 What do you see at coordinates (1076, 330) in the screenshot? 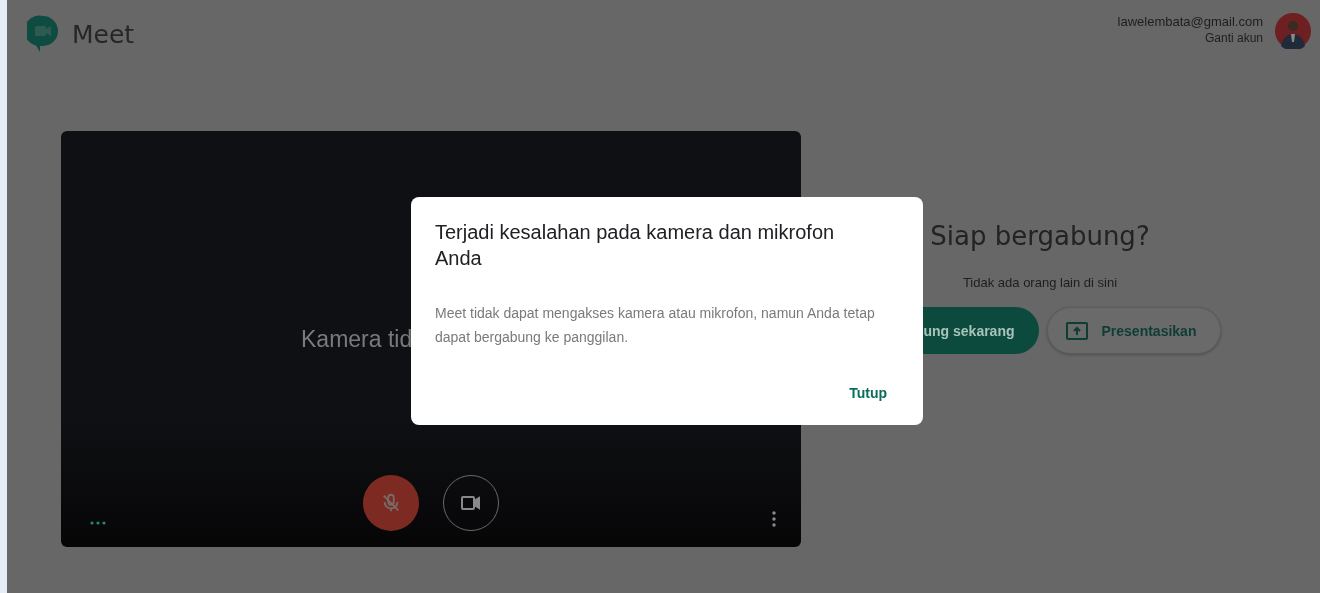
I see `present-icon` at bounding box center [1076, 330].